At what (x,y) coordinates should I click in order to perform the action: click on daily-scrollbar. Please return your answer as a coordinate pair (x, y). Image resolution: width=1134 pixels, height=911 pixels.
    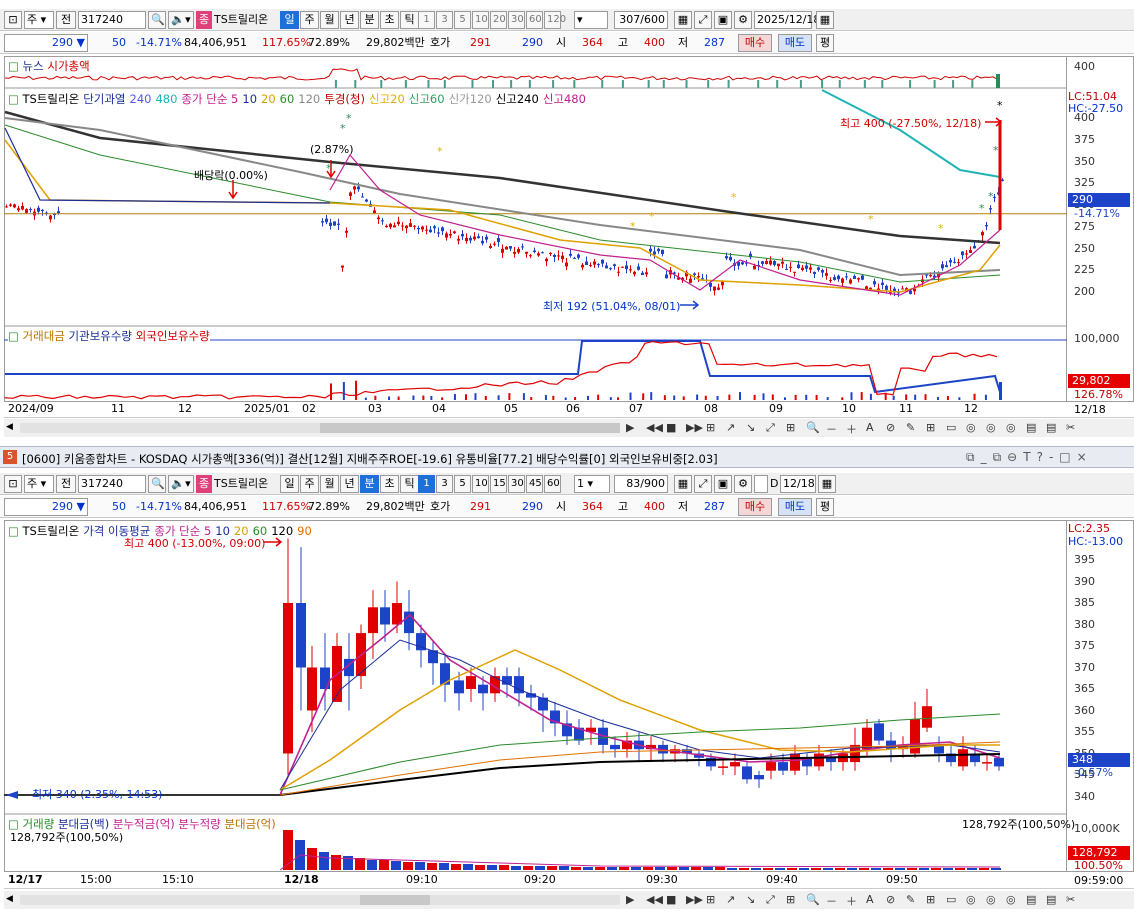
    Looking at the image, I should click on (320, 428).